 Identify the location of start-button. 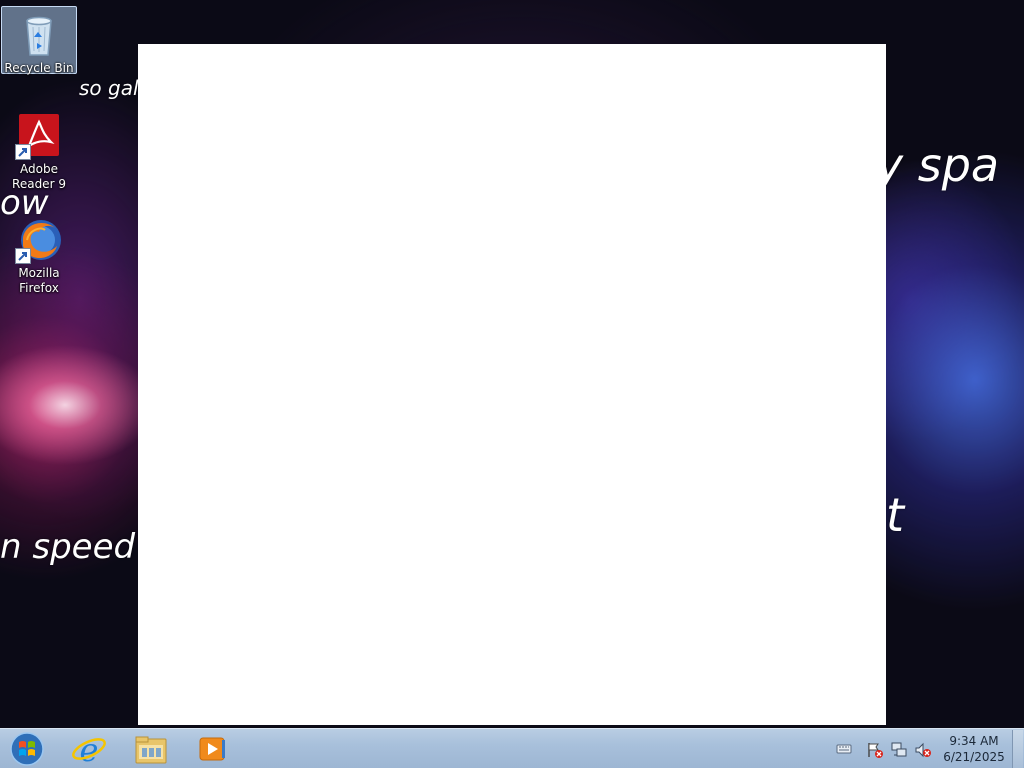
(27, 749).